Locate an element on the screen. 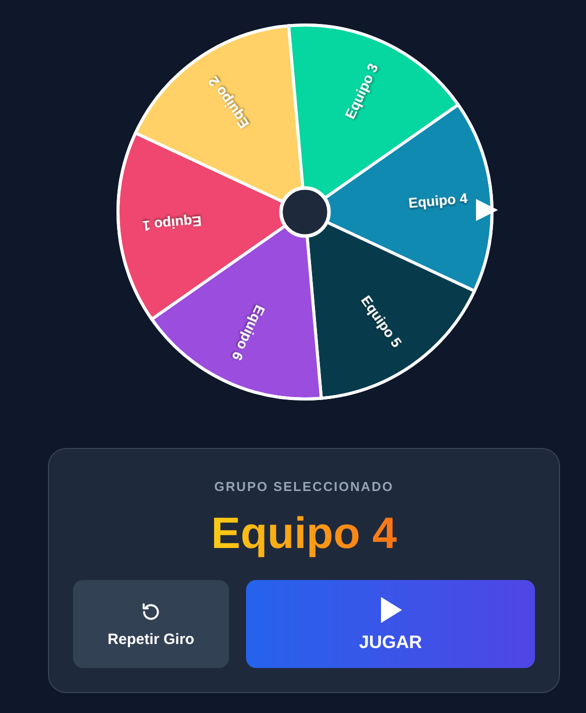  rotate-icon is located at coordinates (151, 611).